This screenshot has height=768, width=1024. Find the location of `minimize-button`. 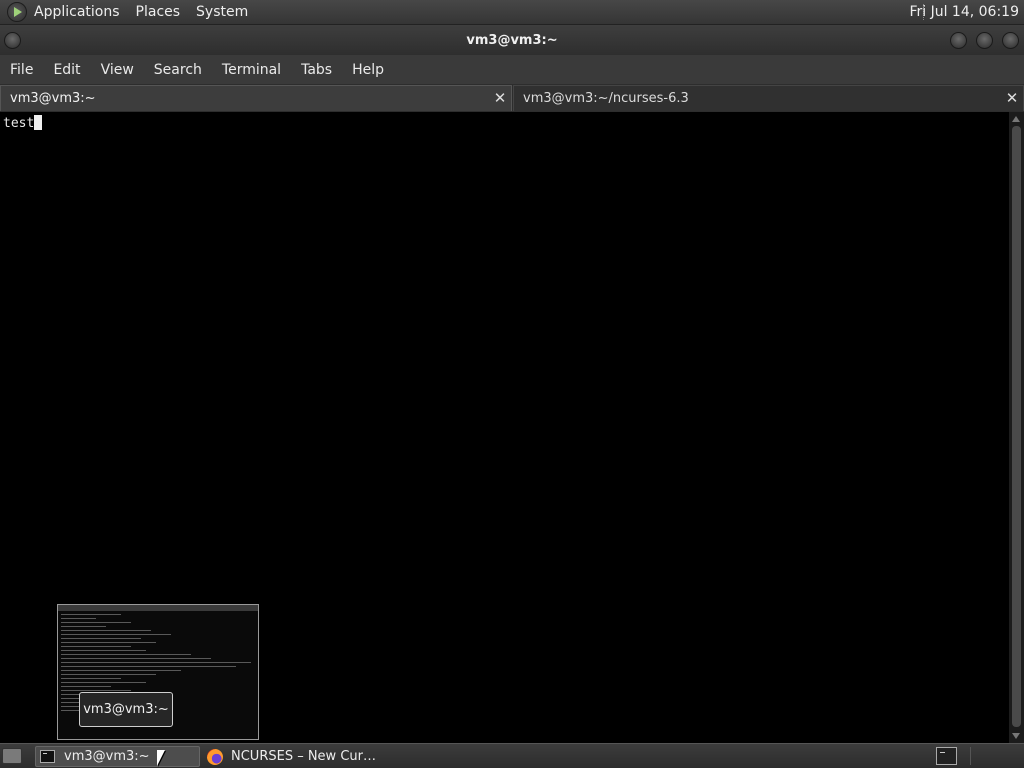

minimize-button is located at coordinates (958, 40).